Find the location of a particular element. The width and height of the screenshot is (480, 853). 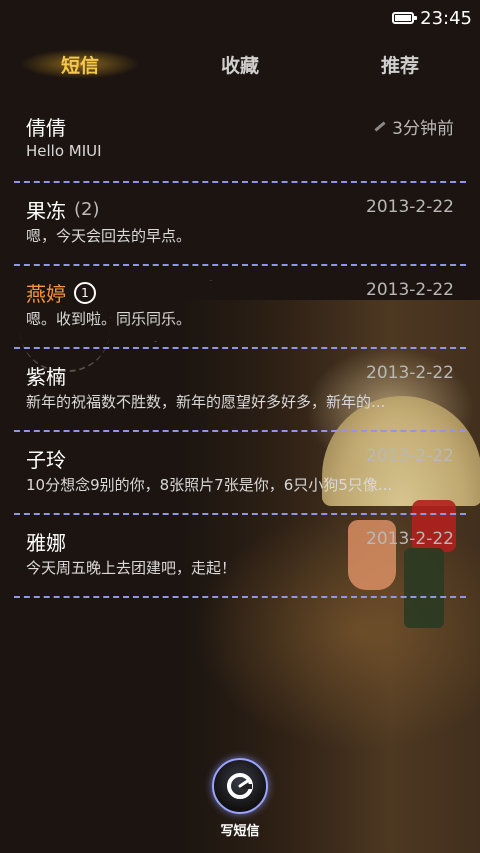

conversation-item: 燕婷 1 2013-2-22 嗯。收到啦。同乐同乐。 is located at coordinates (240, 307).